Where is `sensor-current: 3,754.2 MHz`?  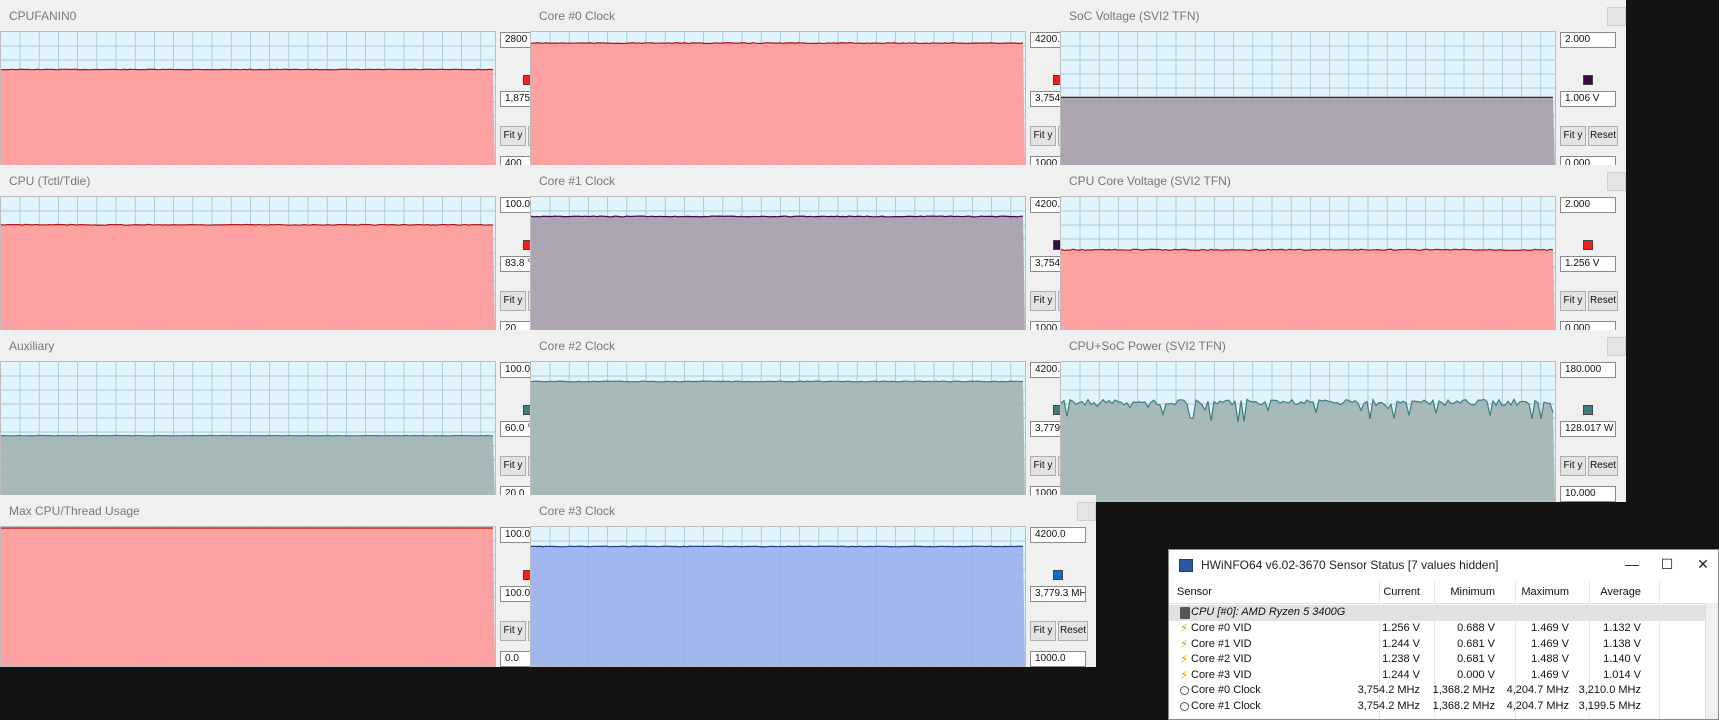 sensor-current: 3,754.2 MHz is located at coordinates (1388, 705).